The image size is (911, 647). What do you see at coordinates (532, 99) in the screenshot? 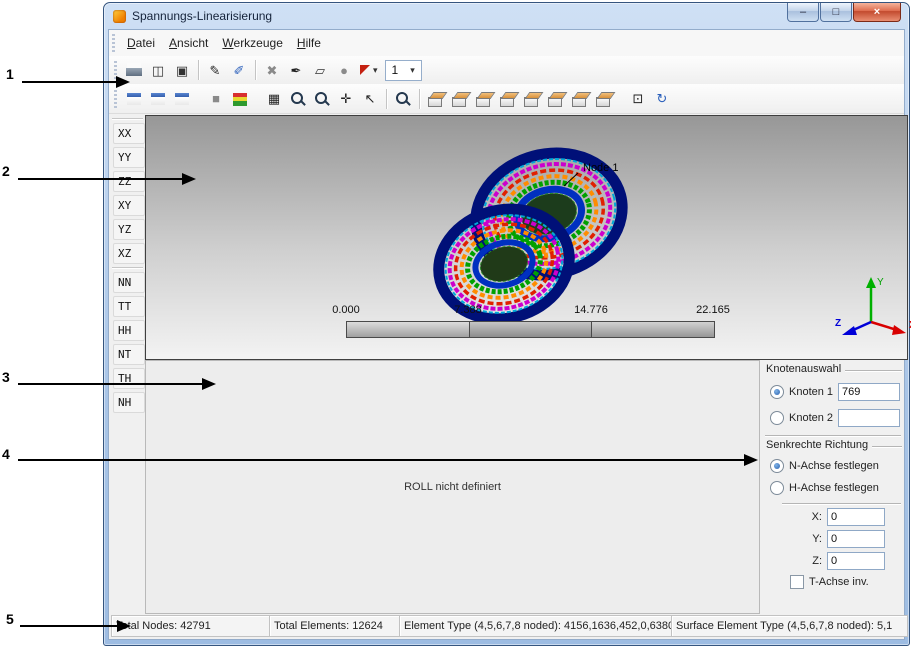
I see `view-top-icon` at bounding box center [532, 99].